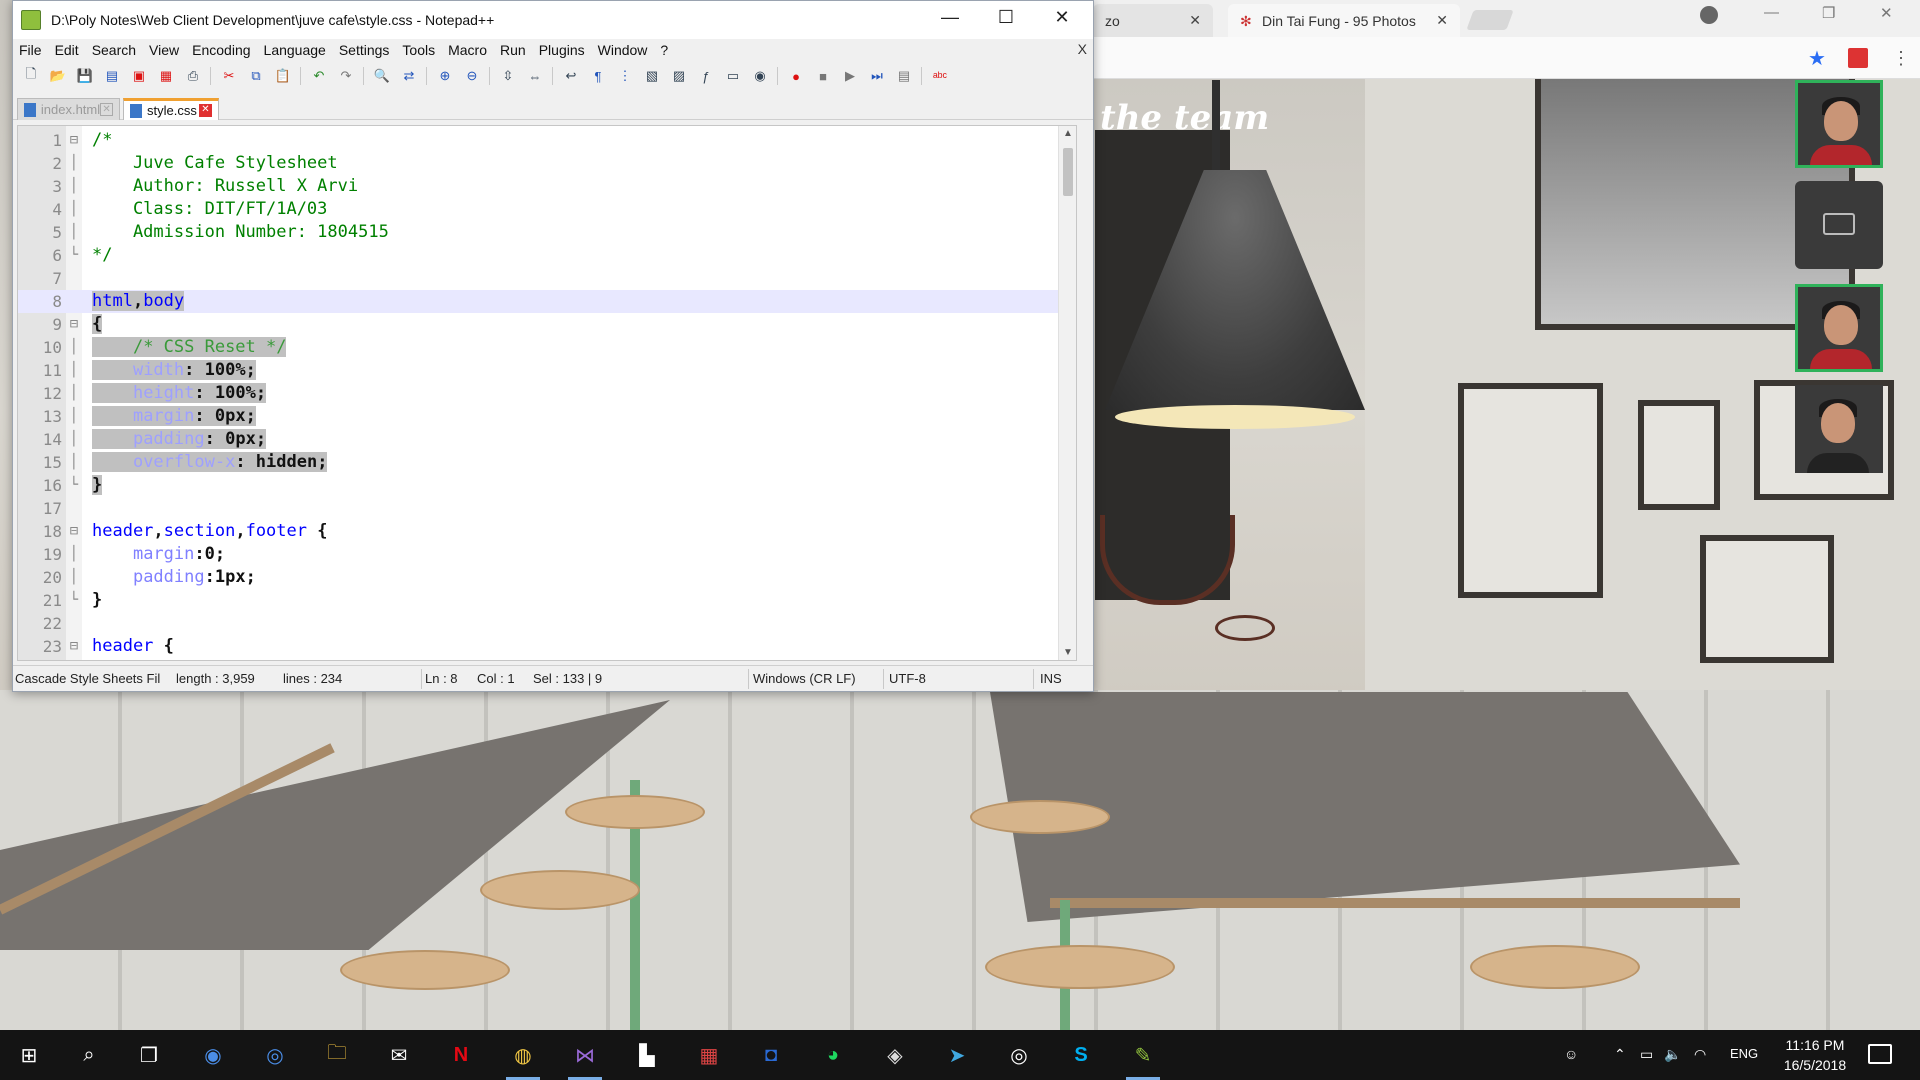 The image size is (1920, 1080). I want to click on notifications-icon, so click(1880, 1054).